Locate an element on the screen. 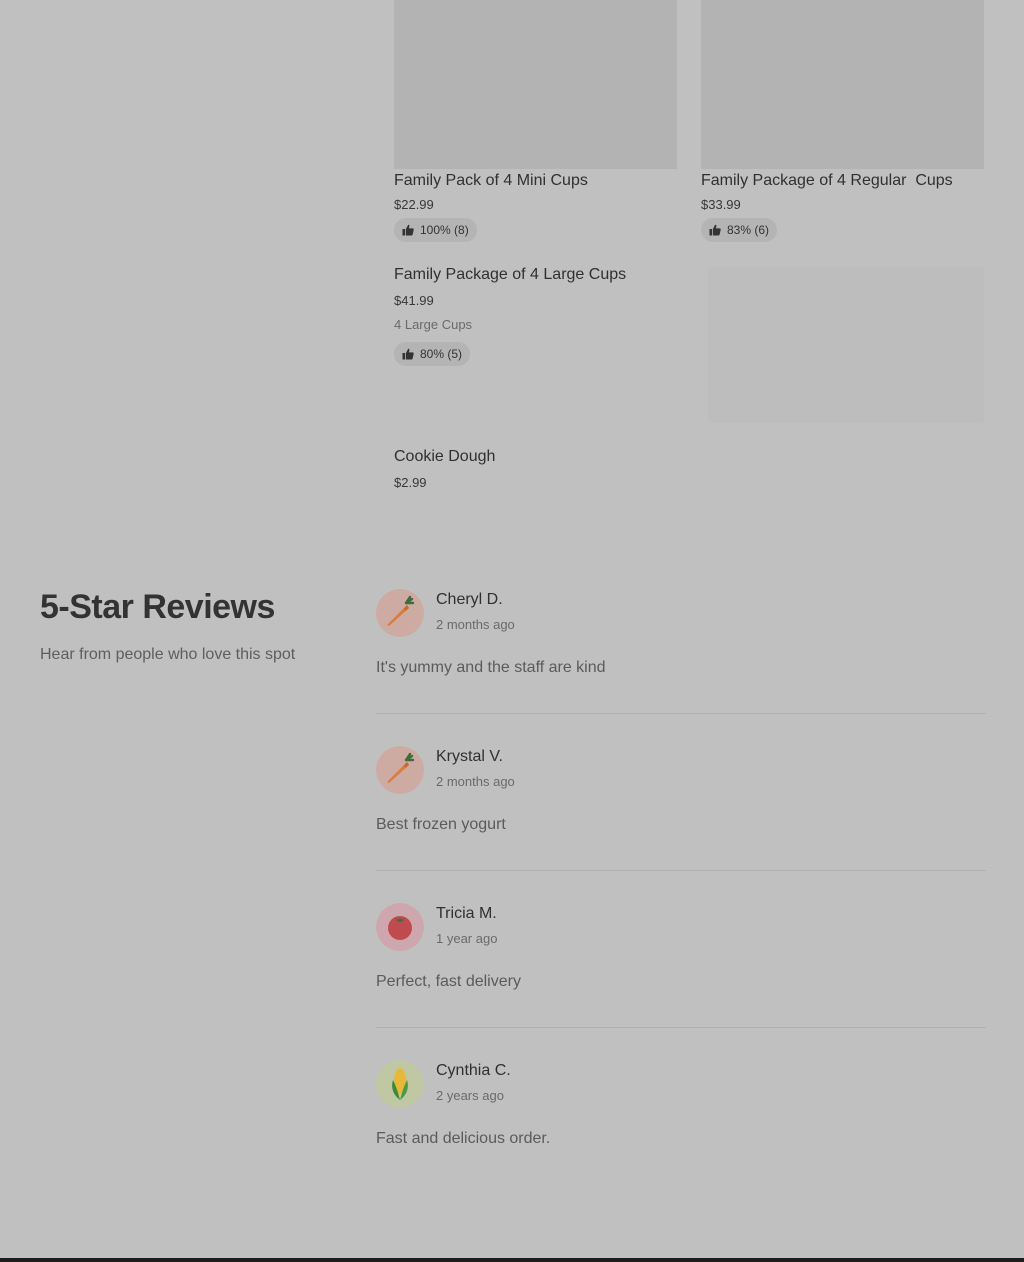  review-text: Perfect, fast delivery is located at coordinates (448, 981).